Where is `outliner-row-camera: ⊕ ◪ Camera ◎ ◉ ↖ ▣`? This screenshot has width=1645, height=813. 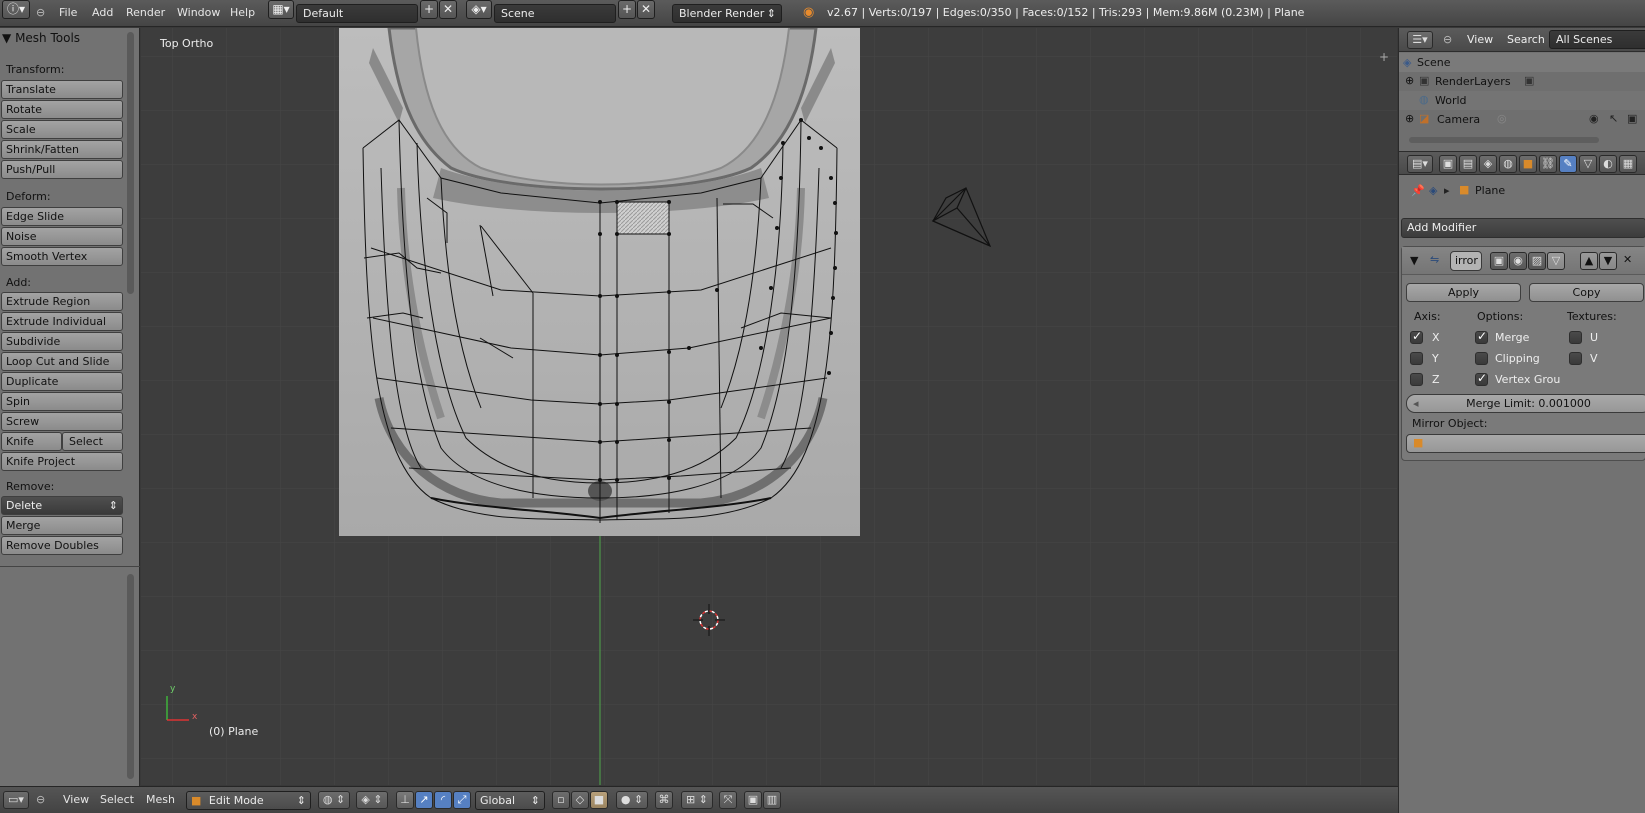
outliner-row-camera: ⊕ ◪ Camera ◎ ◉ ↖ ▣ is located at coordinates (1522, 119).